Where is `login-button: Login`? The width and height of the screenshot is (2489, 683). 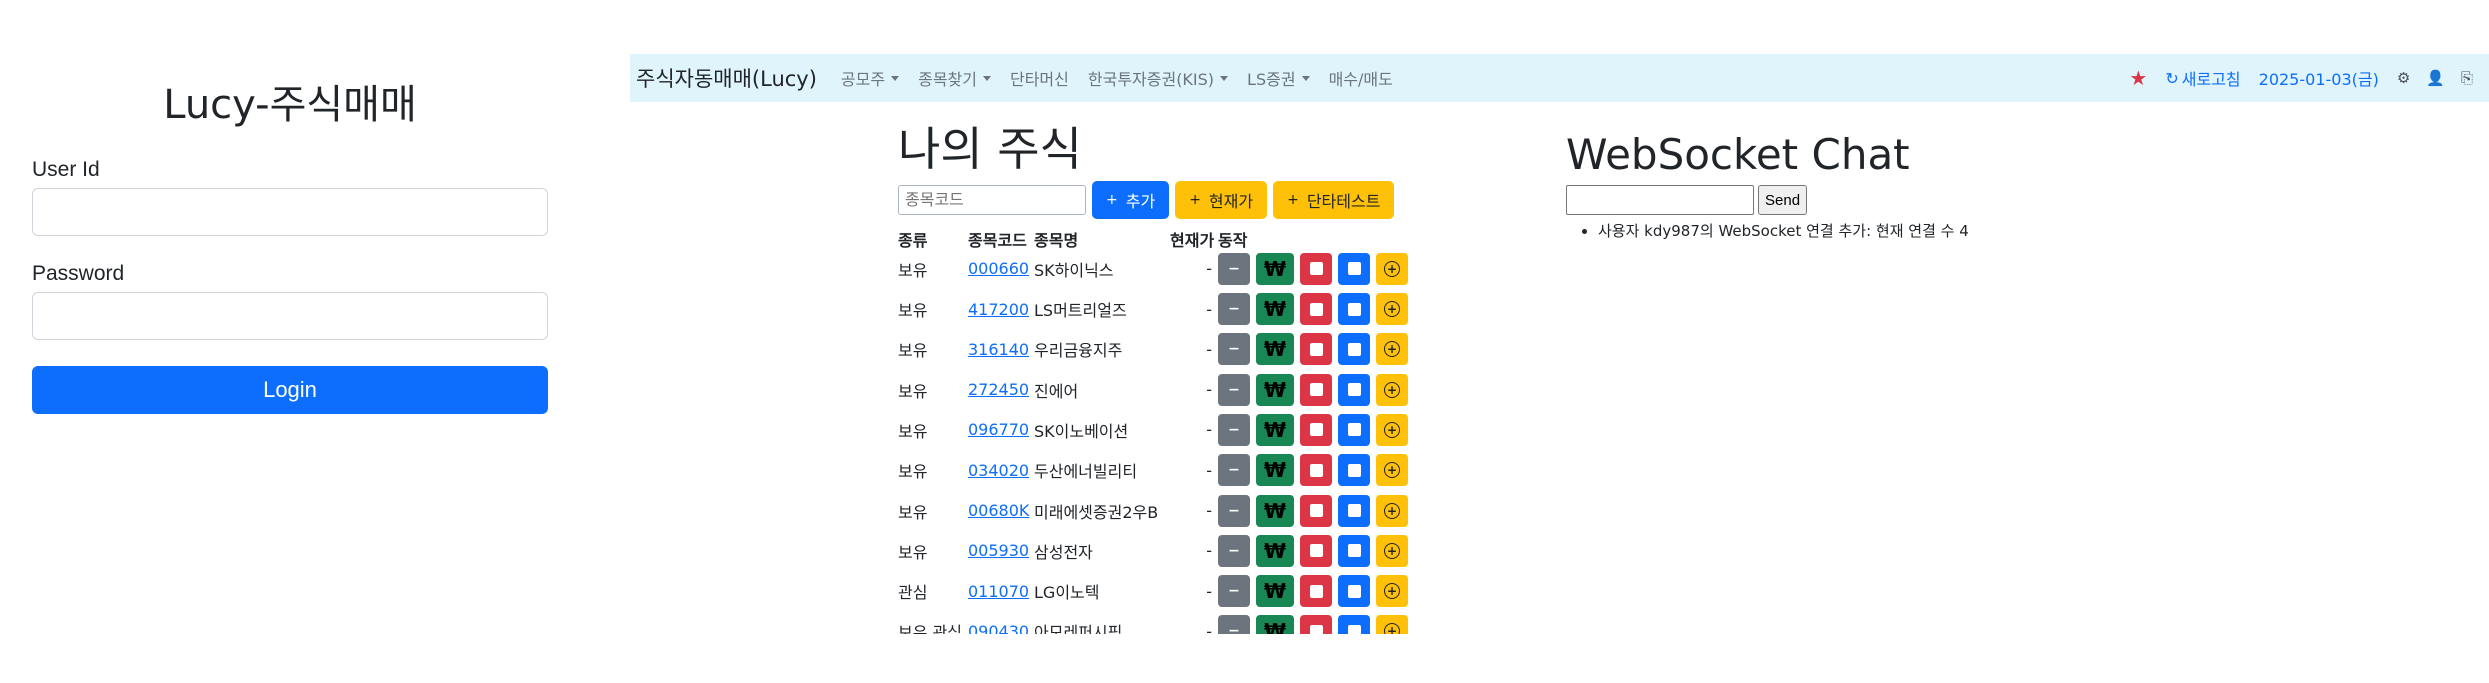
login-button: Login is located at coordinates (290, 390).